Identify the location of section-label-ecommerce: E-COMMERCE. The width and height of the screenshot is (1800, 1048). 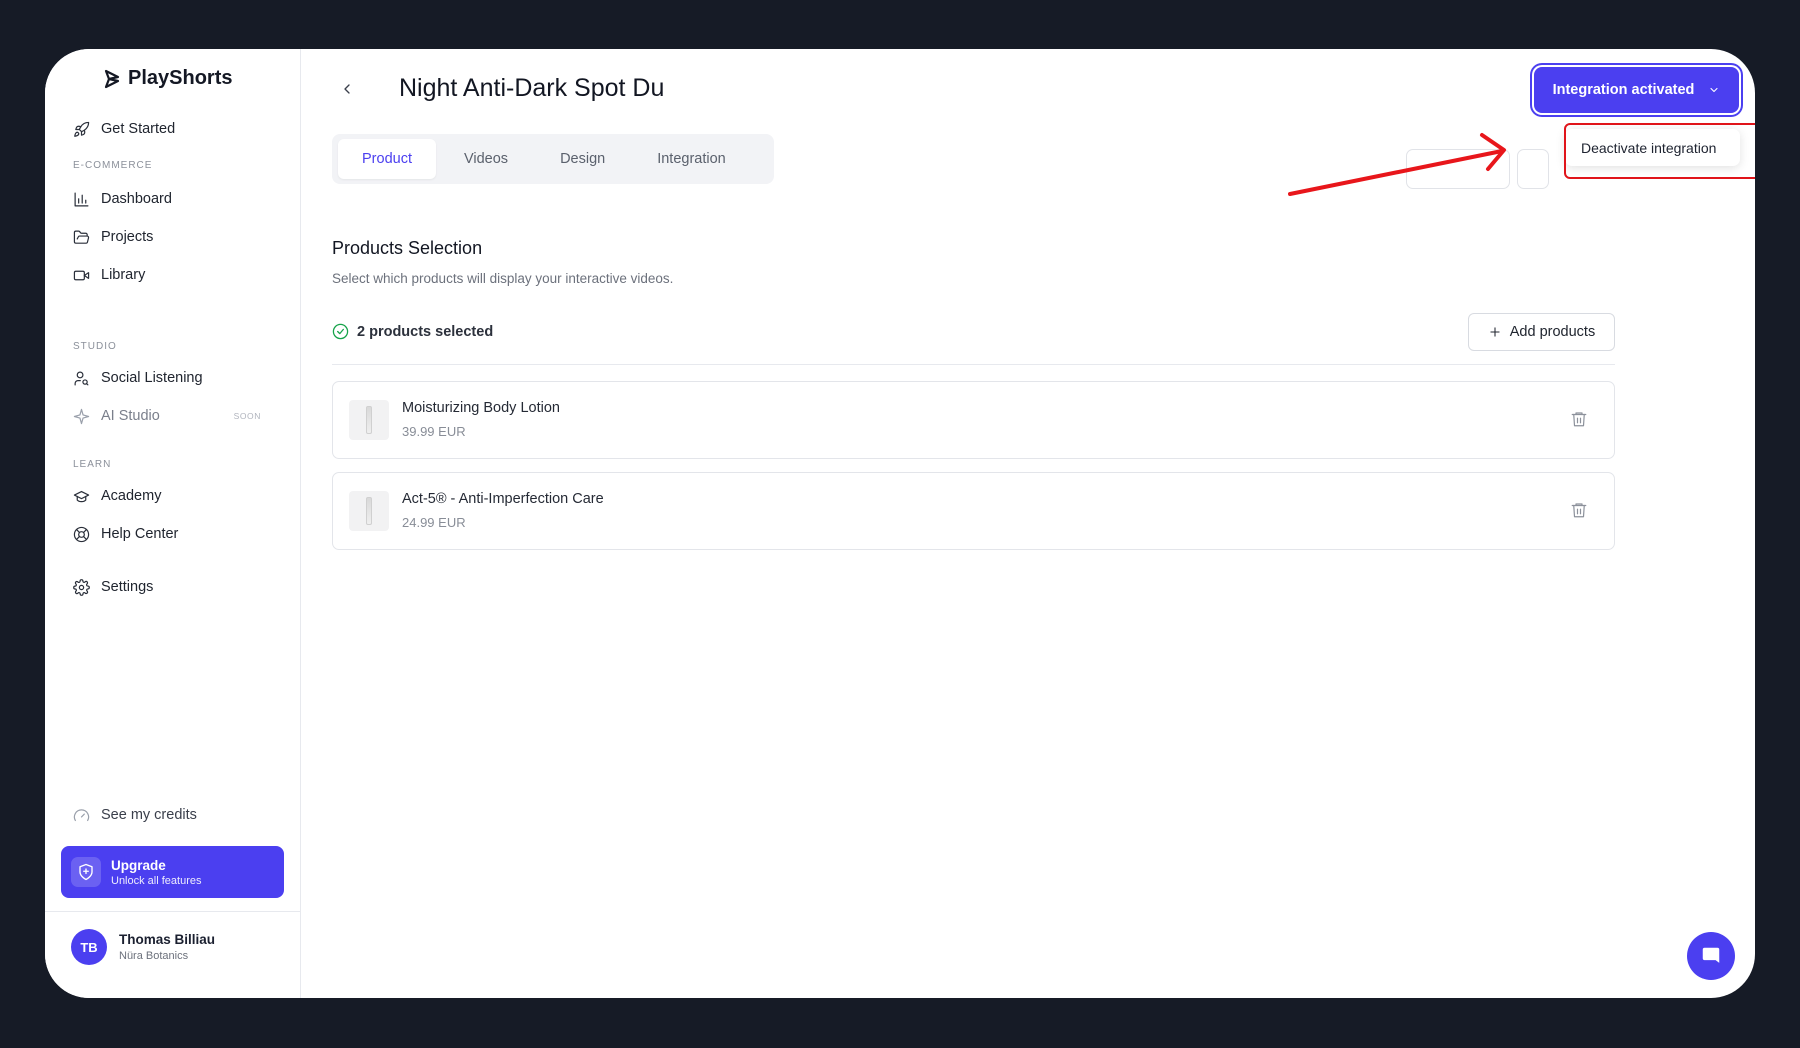
(113, 165).